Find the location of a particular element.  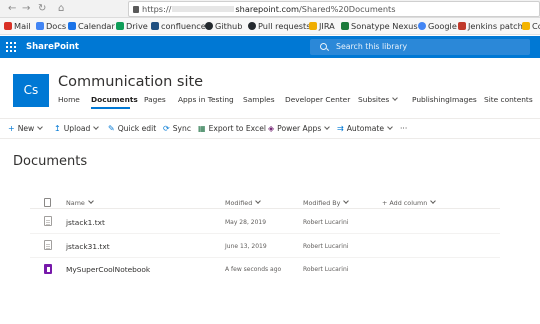

header-divider is located at coordinates (270, 118).